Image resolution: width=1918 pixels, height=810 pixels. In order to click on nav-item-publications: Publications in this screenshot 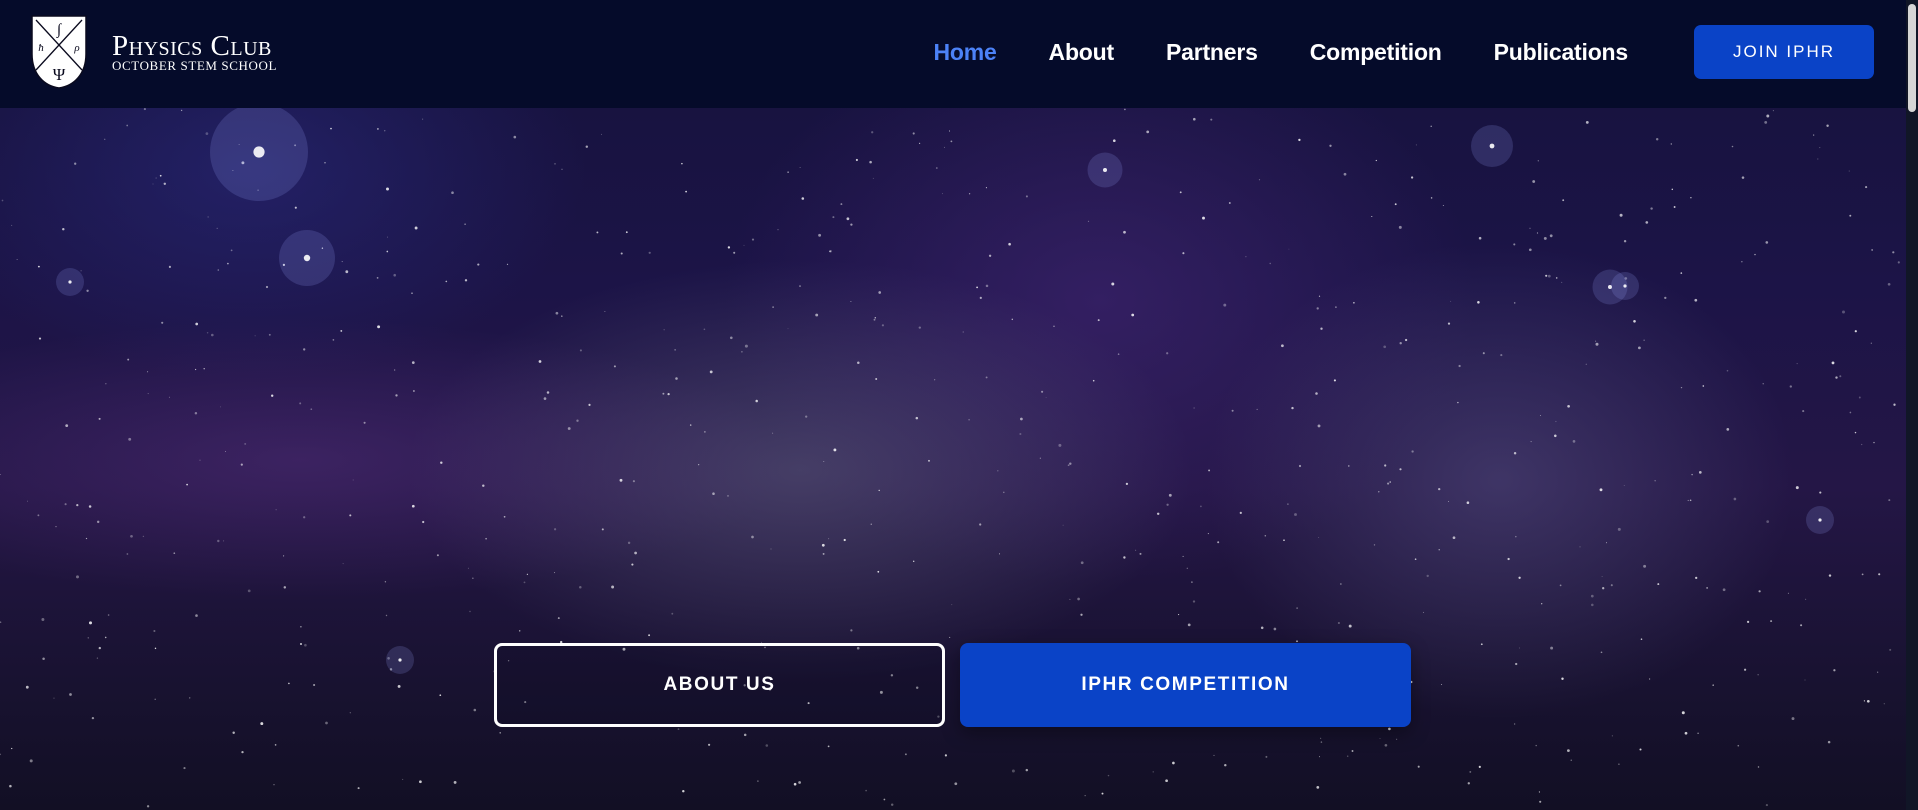, I will do `click(1561, 52)`.